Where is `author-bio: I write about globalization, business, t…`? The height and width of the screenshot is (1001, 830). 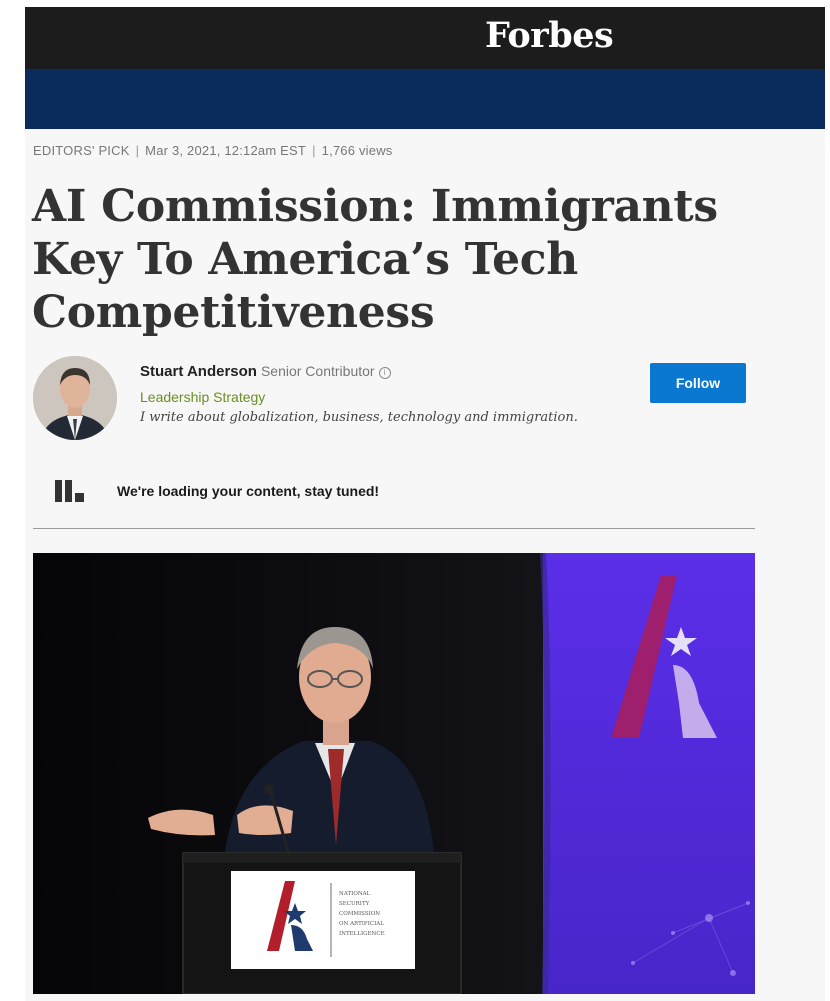 author-bio: I write about globalization, business, t… is located at coordinates (359, 417).